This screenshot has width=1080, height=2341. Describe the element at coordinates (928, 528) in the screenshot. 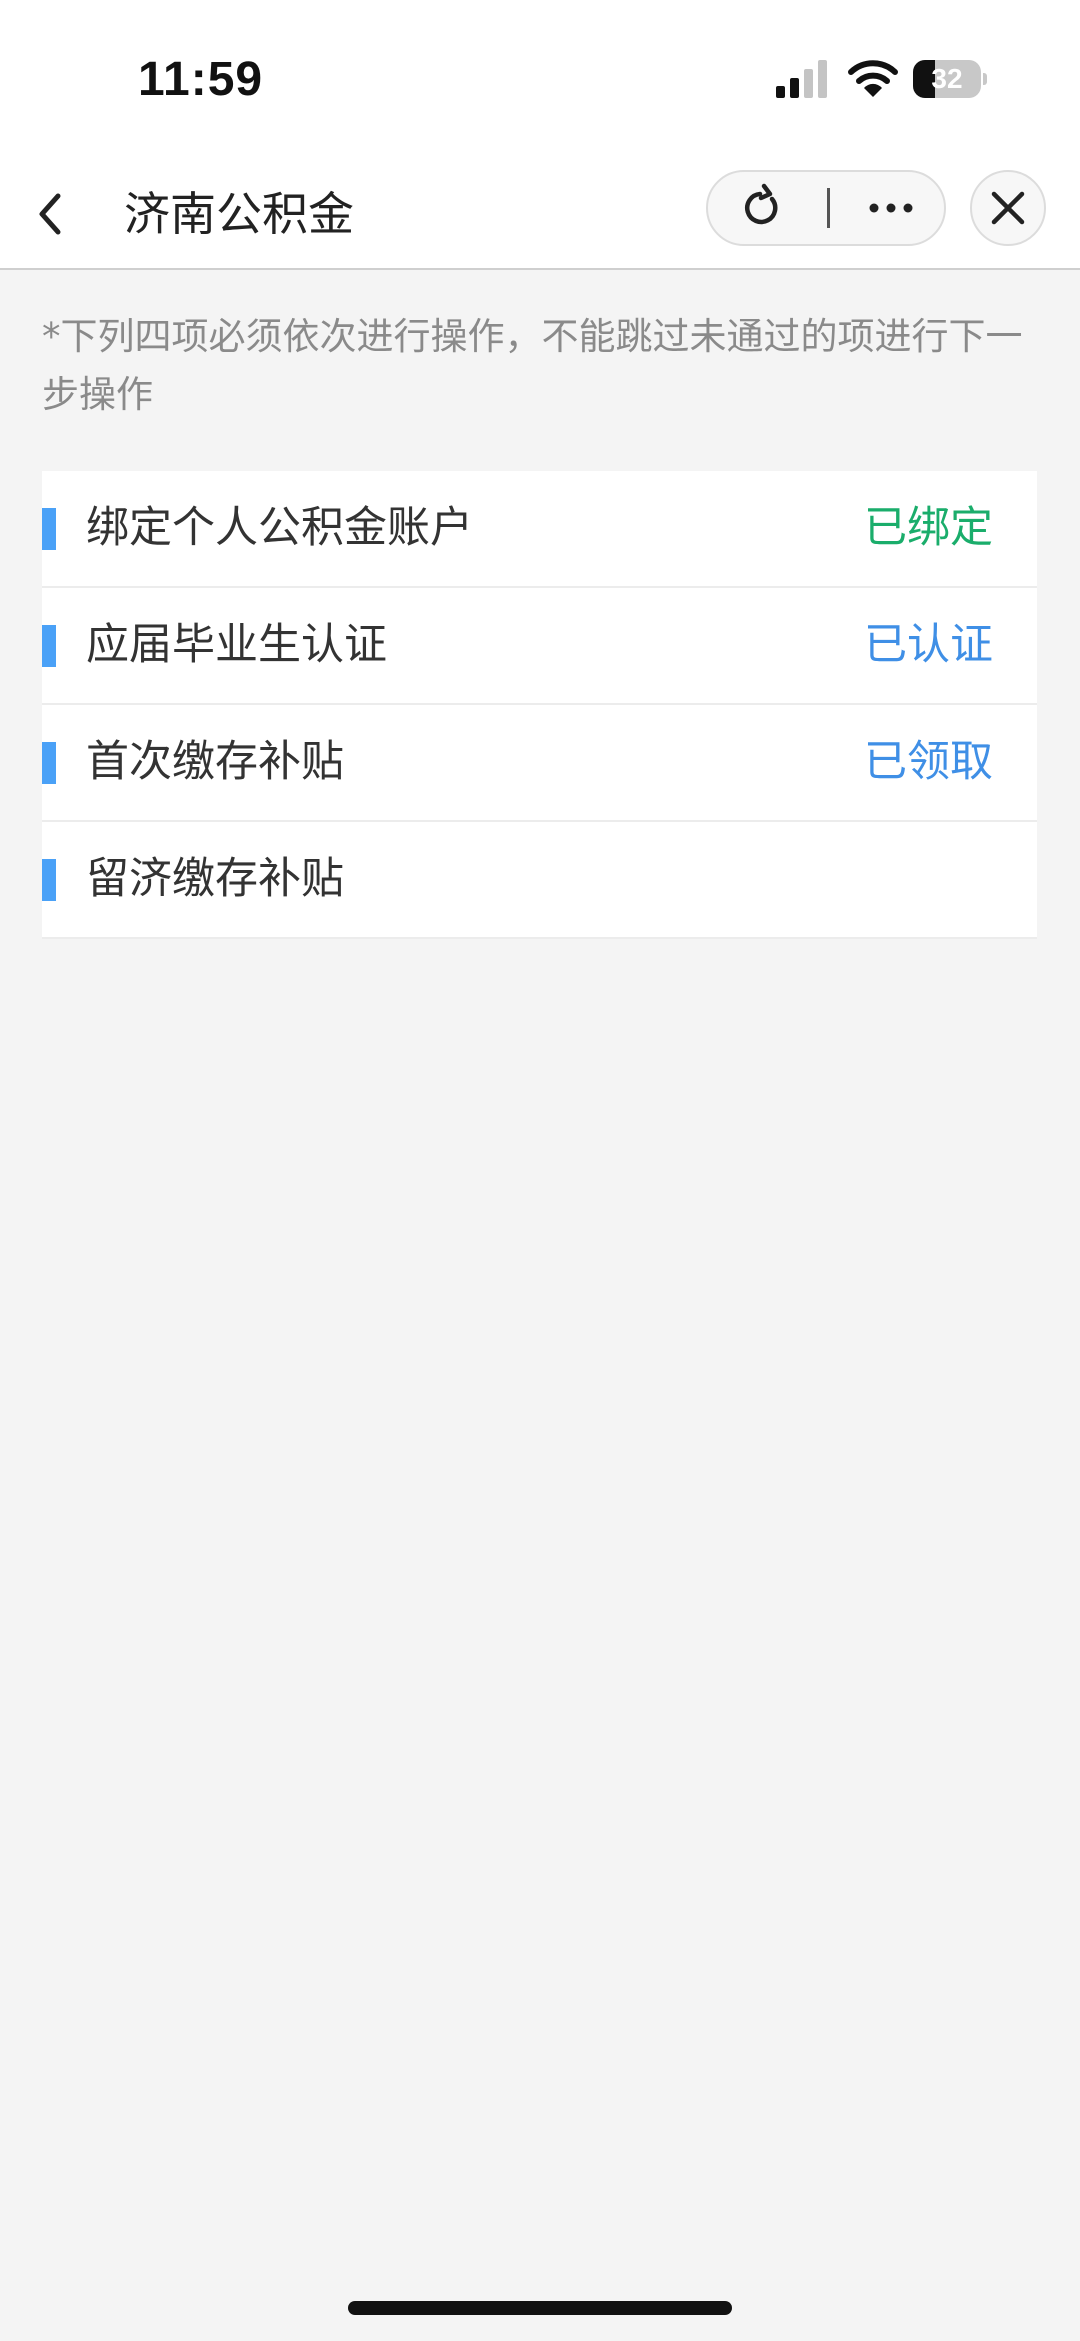

I see `step-status: 已绑定` at that location.